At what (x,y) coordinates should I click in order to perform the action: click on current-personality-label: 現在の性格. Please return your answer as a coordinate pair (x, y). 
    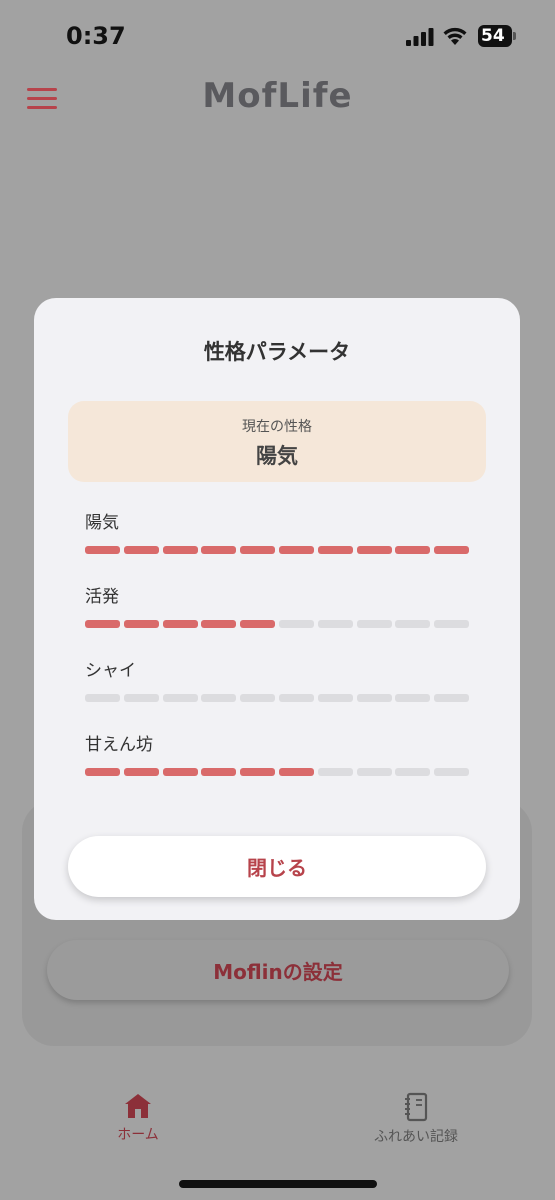
    Looking at the image, I should click on (277, 427).